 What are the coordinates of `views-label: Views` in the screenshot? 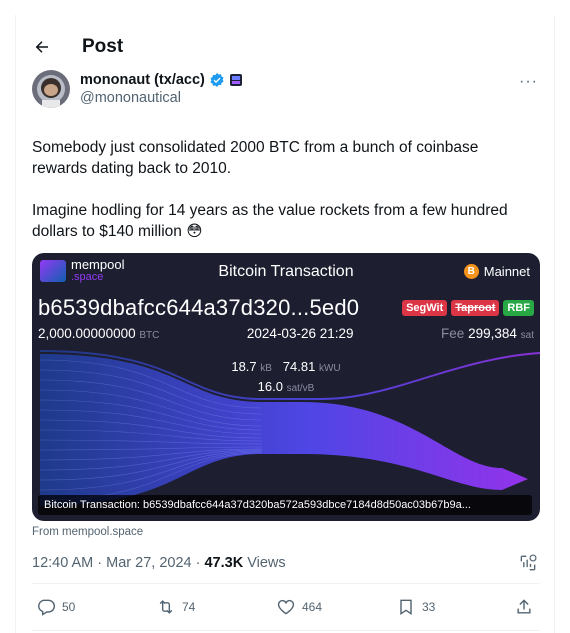 It's located at (264, 563).